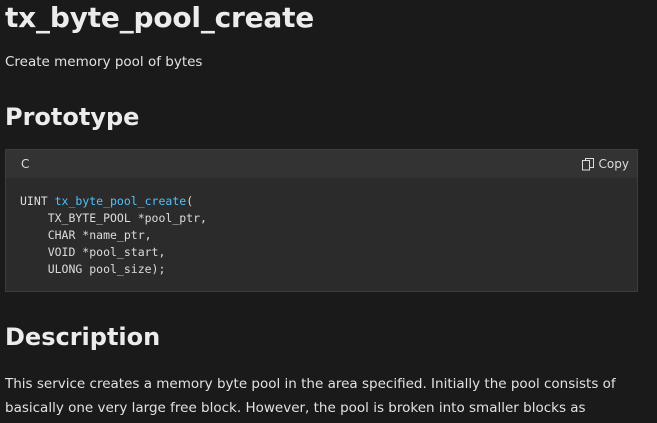  Describe the element at coordinates (190, 201) in the screenshot. I see `code-open-paren: (` at that location.